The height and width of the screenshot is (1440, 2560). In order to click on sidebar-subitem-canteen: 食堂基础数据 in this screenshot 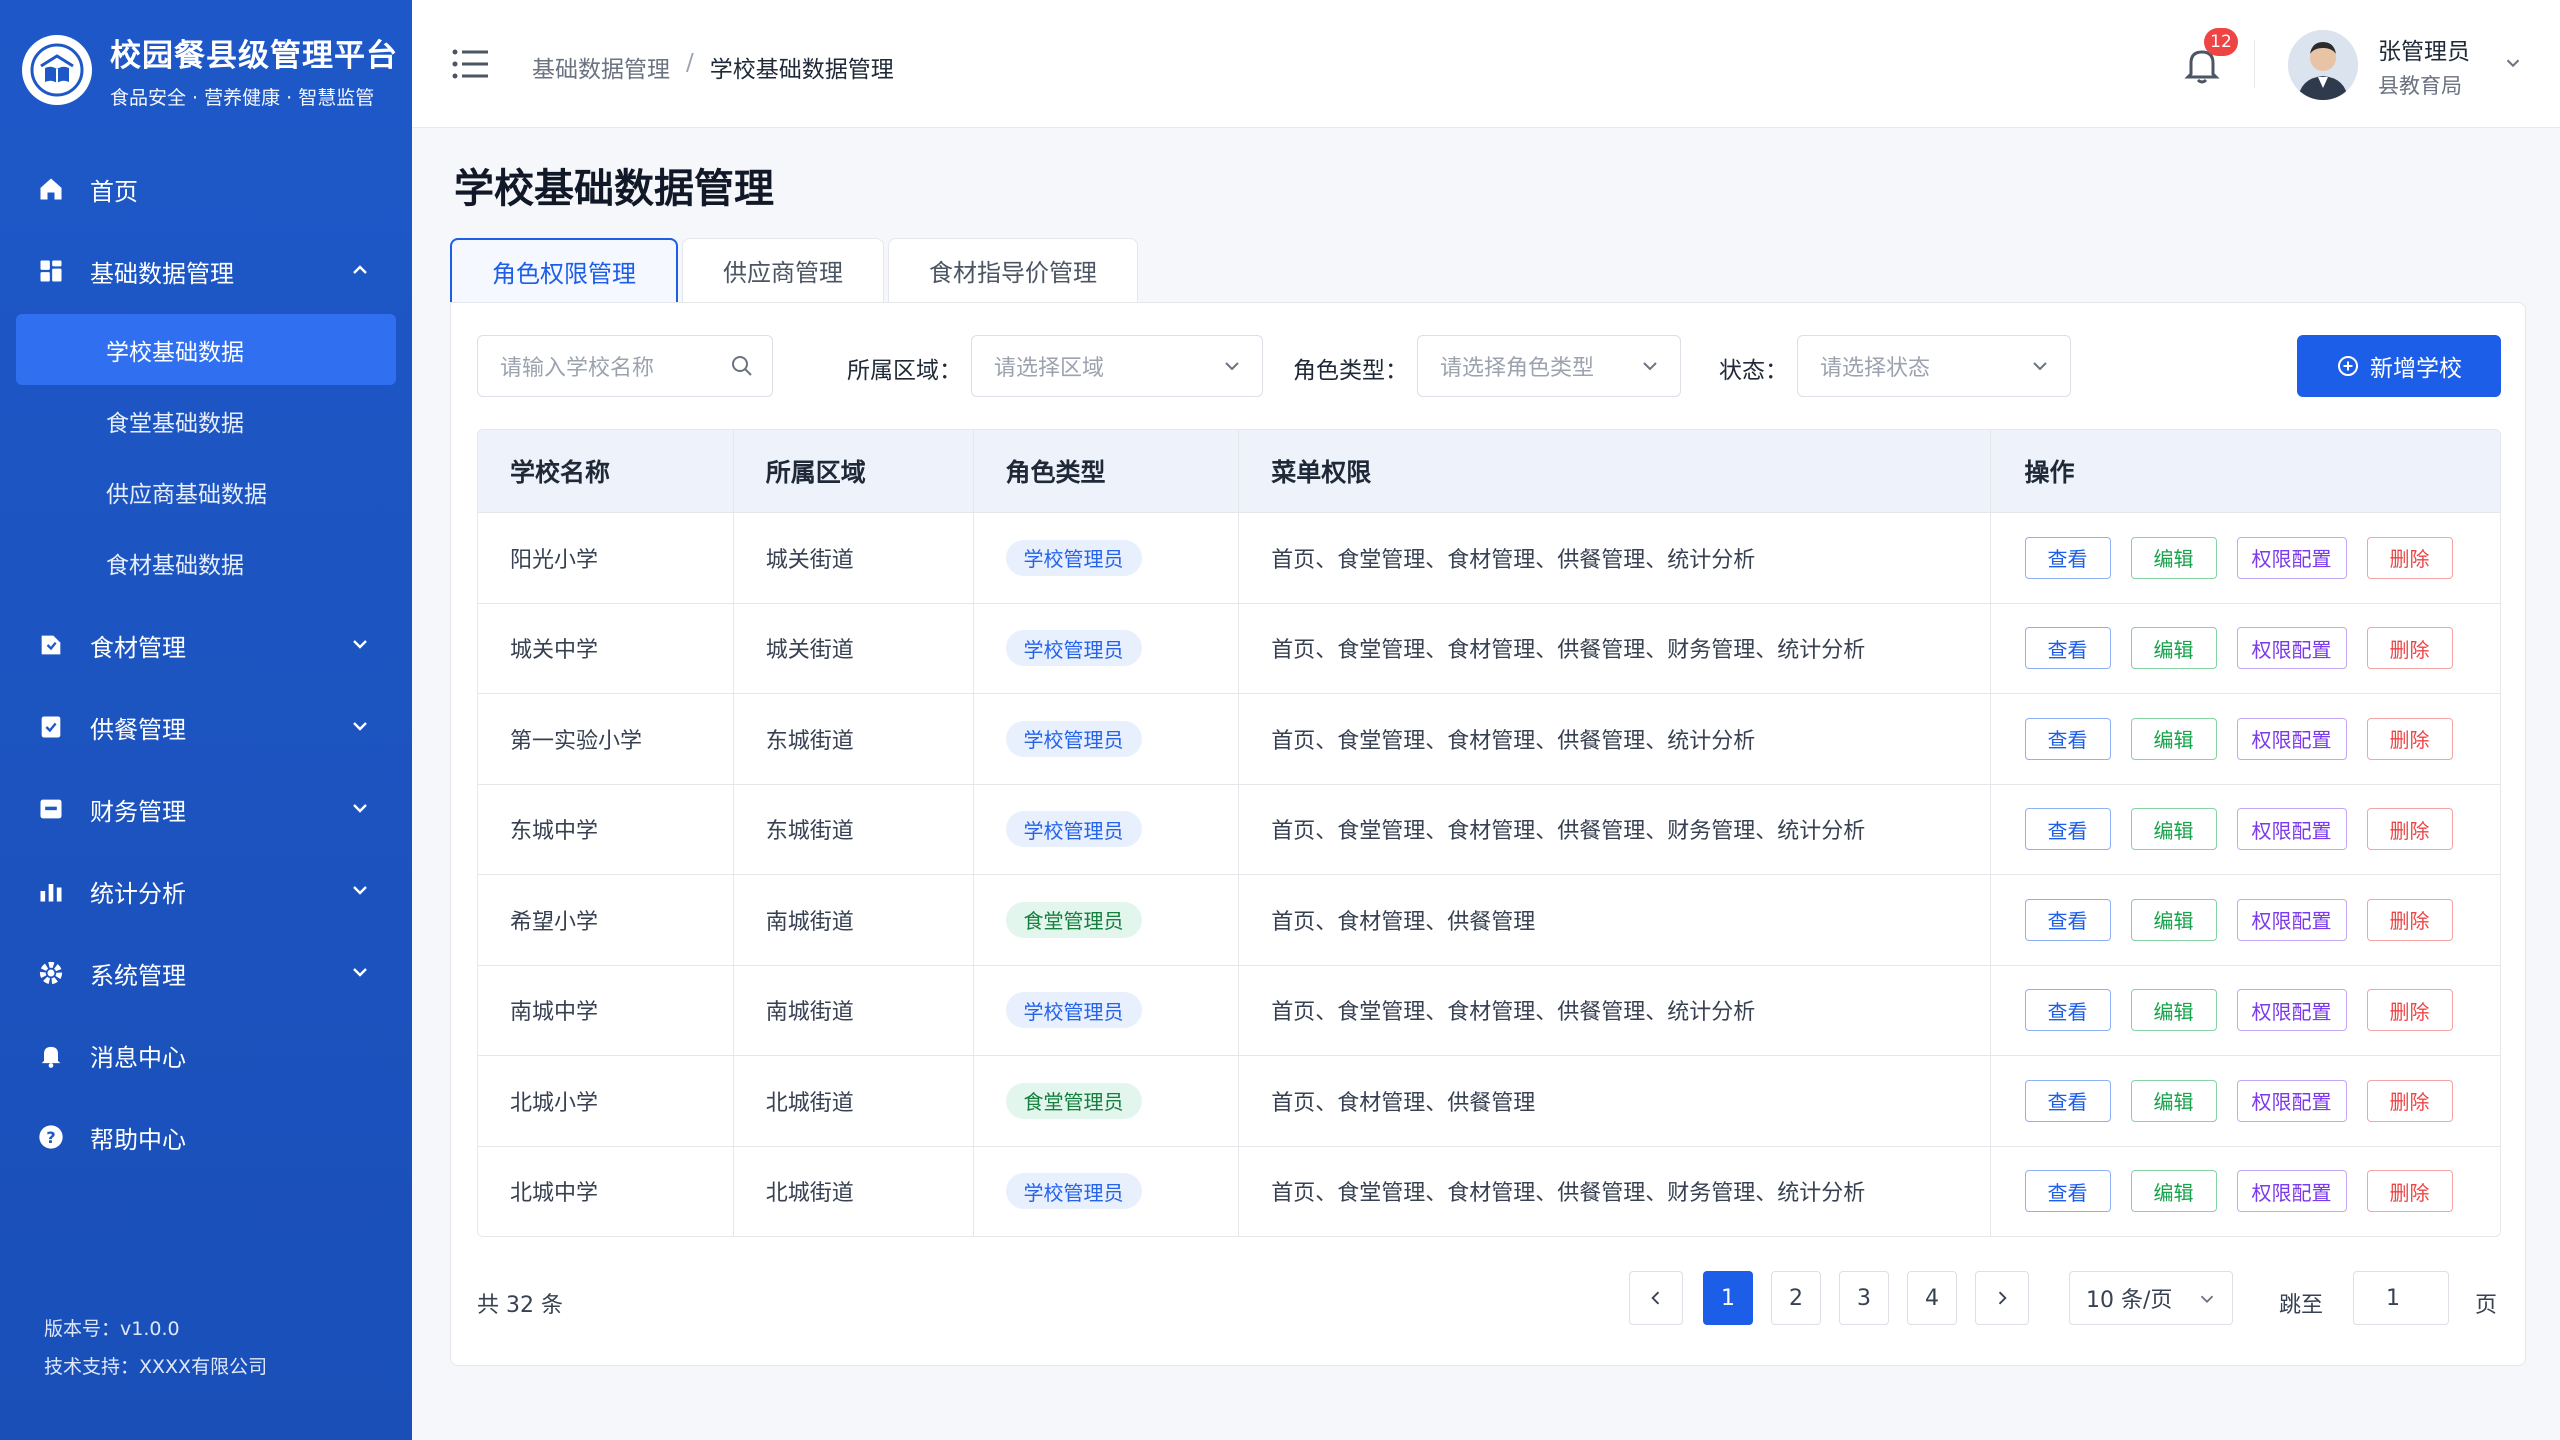, I will do `click(206, 420)`.